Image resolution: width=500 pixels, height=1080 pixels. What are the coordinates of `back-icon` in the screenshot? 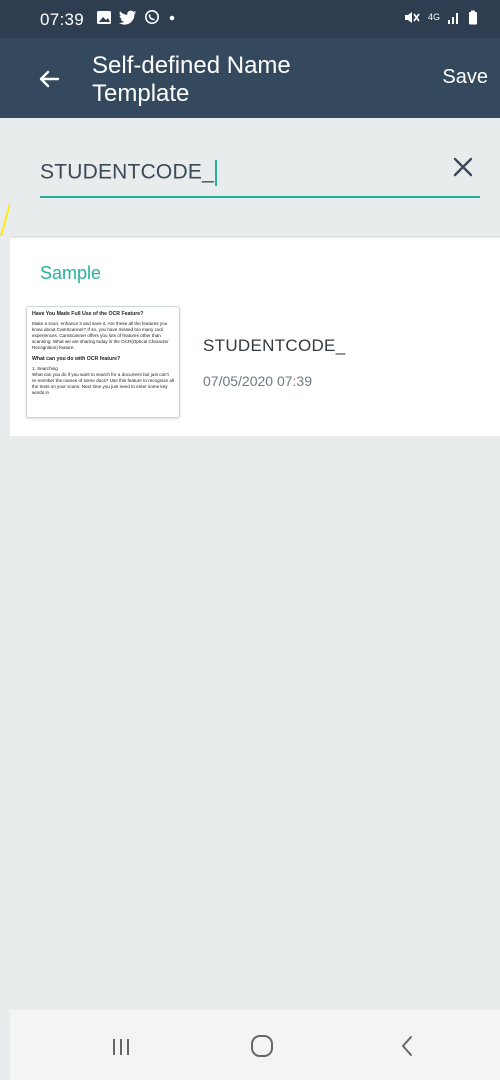 It's located at (407, 1046).